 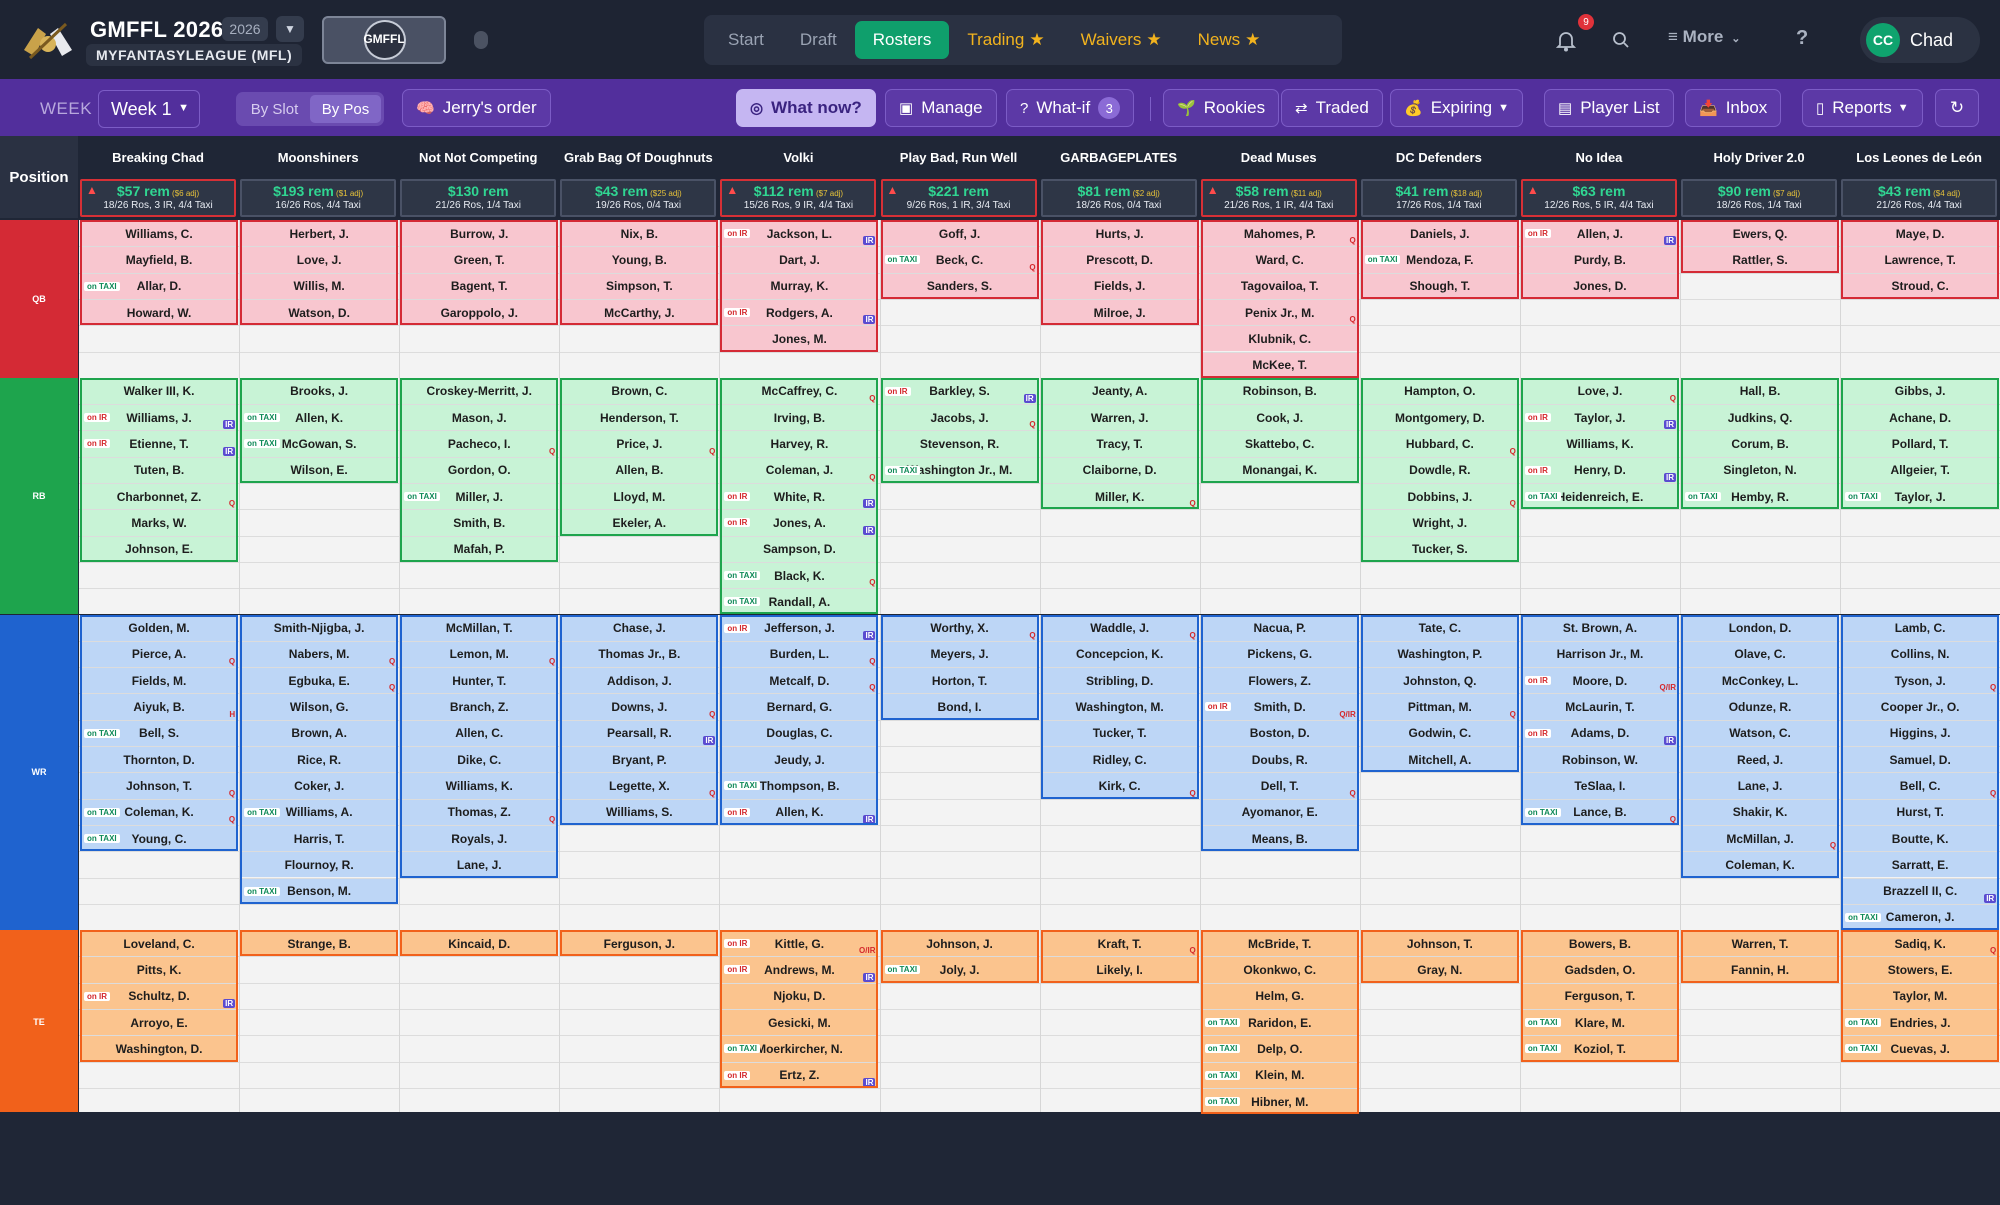 What do you see at coordinates (1439, 286) in the screenshot?
I see `player-cell: Shough, T.` at bounding box center [1439, 286].